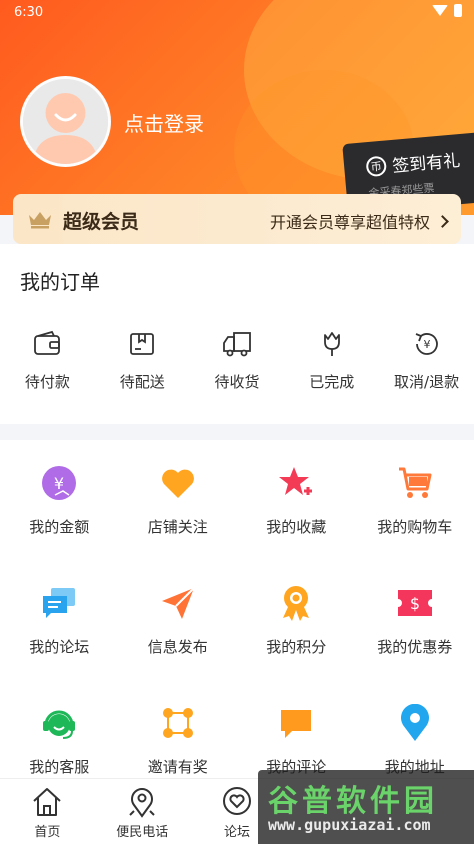  I want to click on status-icons, so click(447, 10).